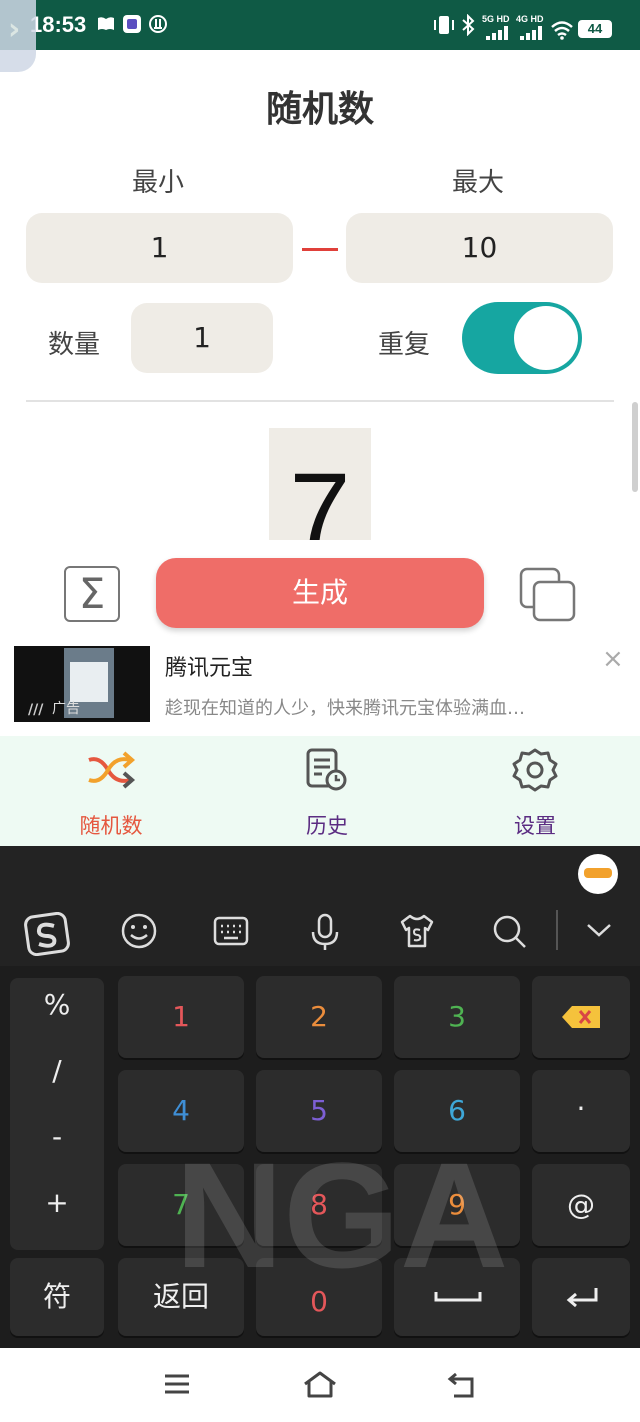 Image resolution: width=640 pixels, height=1422 pixels. Describe the element at coordinates (342, 1215) in the screenshot. I see `nga-watermark: NGA` at that location.